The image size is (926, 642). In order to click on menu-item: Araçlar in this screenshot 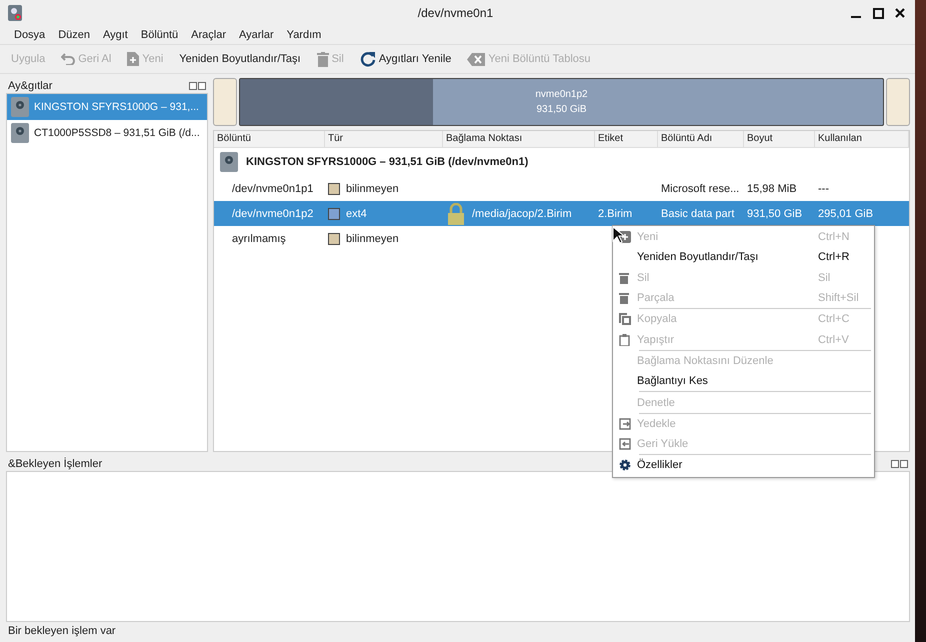, I will do `click(209, 35)`.